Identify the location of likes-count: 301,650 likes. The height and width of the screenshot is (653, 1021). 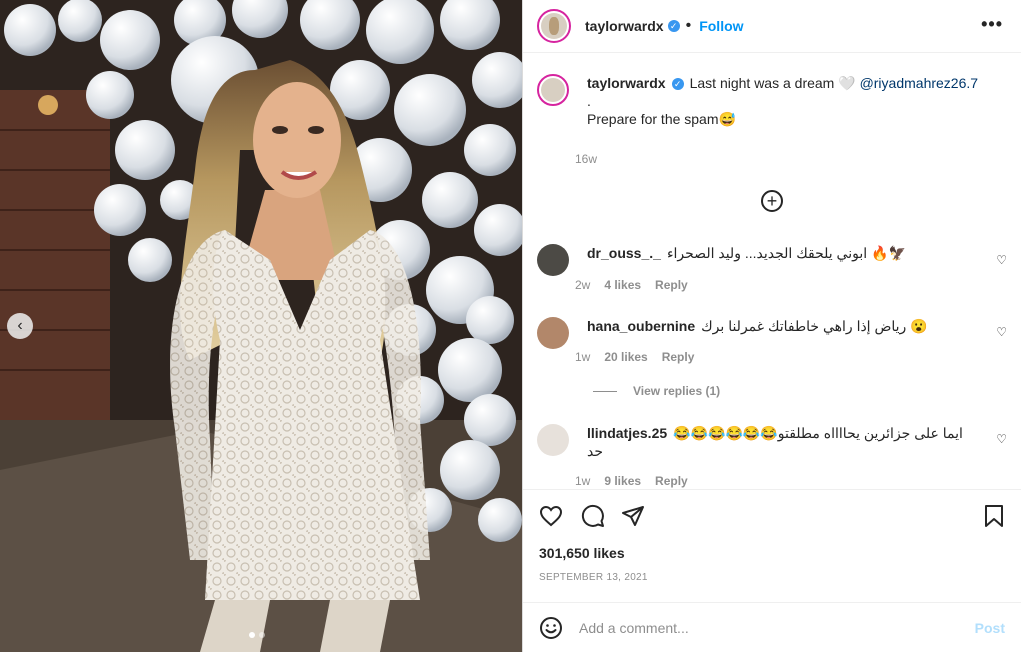
(582, 553).